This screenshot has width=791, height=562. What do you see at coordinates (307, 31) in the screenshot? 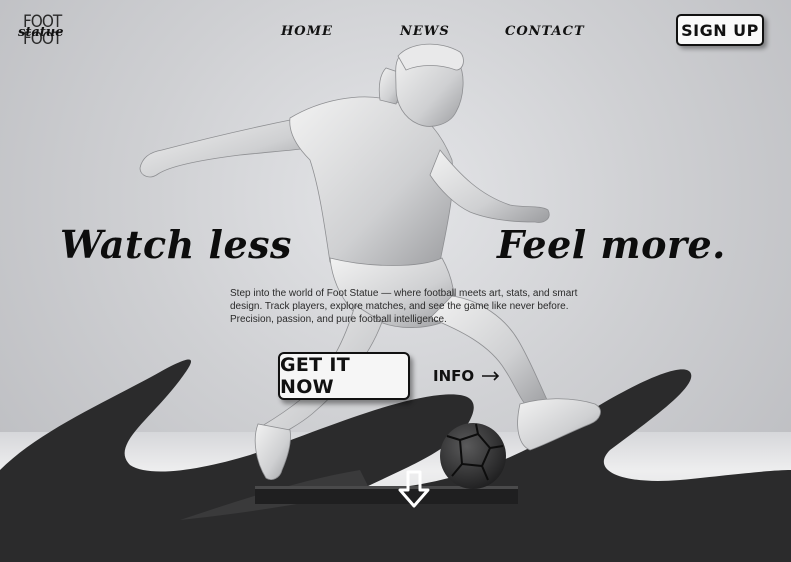
I see `nav-home: HOME` at bounding box center [307, 31].